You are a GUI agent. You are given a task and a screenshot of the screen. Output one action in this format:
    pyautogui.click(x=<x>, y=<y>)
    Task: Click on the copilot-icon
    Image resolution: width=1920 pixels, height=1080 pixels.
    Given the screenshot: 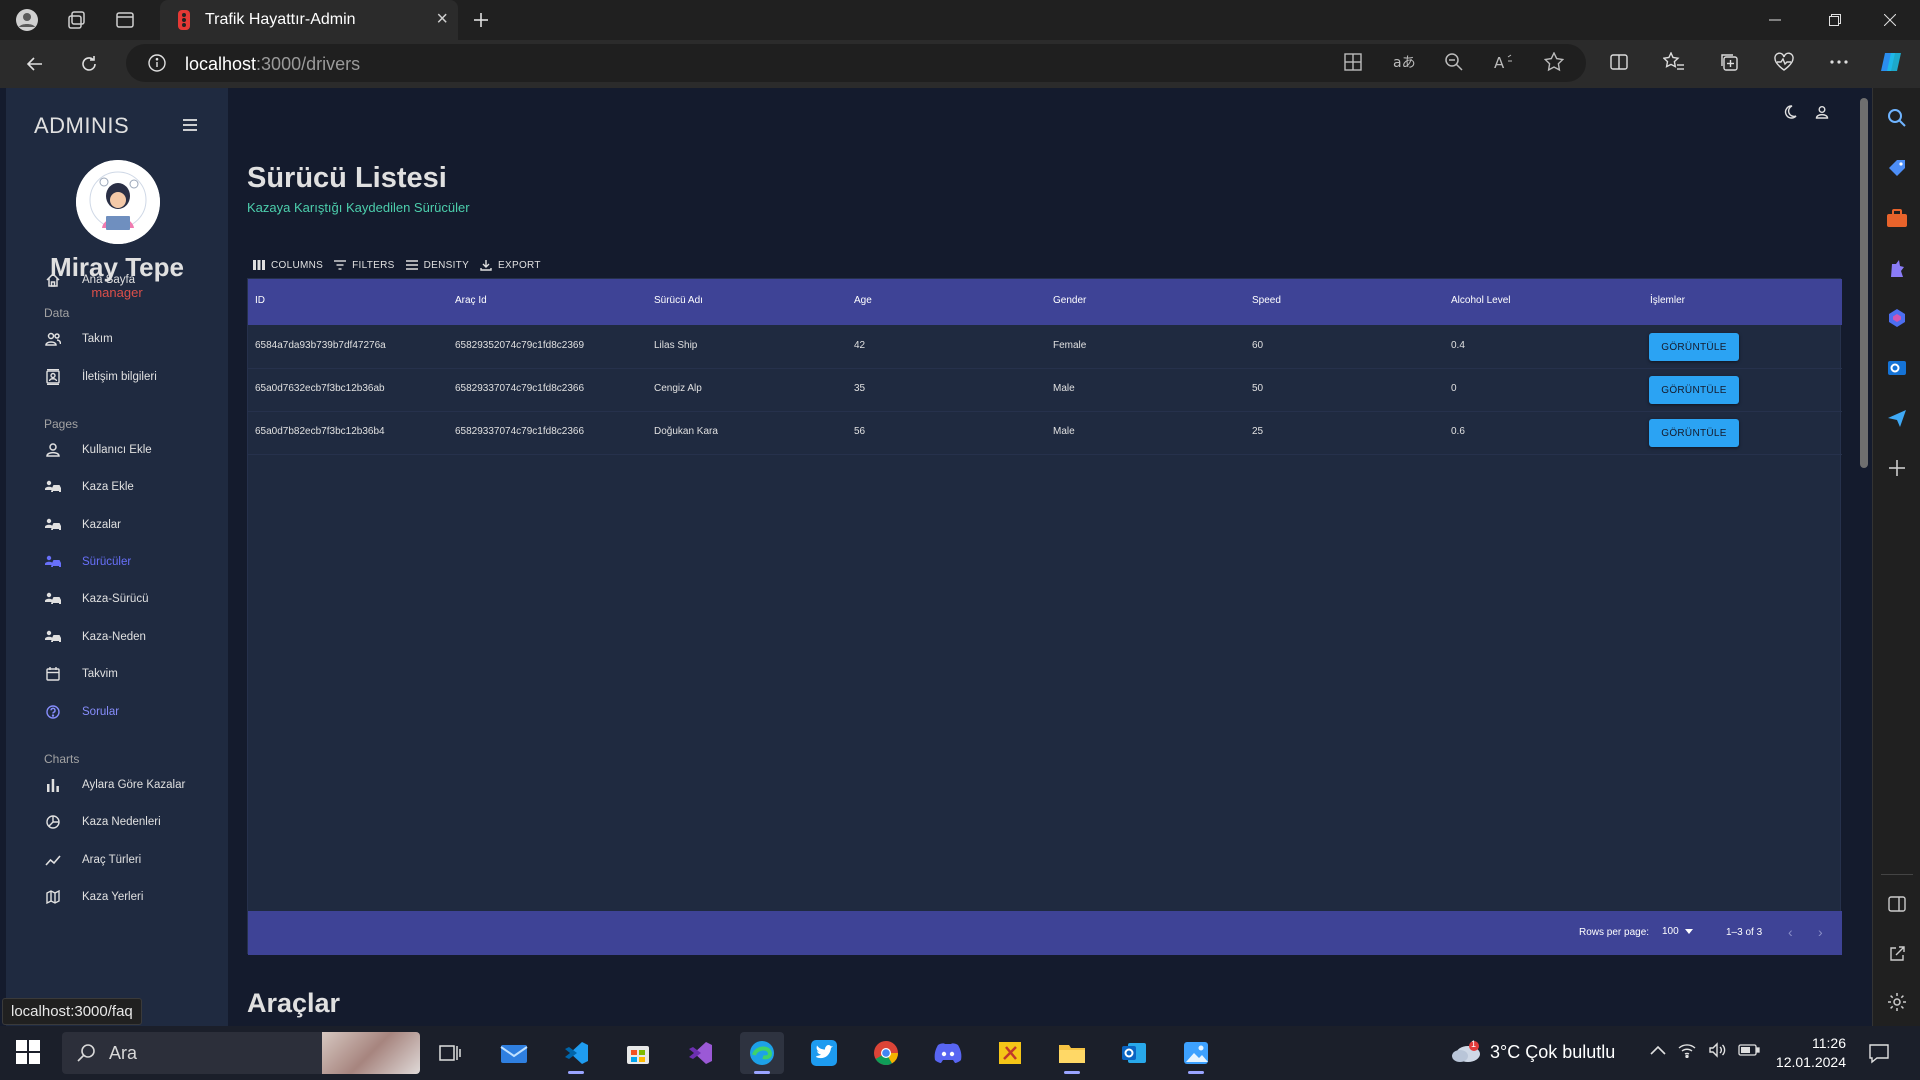 What is the action you would take?
    pyautogui.click(x=1892, y=62)
    